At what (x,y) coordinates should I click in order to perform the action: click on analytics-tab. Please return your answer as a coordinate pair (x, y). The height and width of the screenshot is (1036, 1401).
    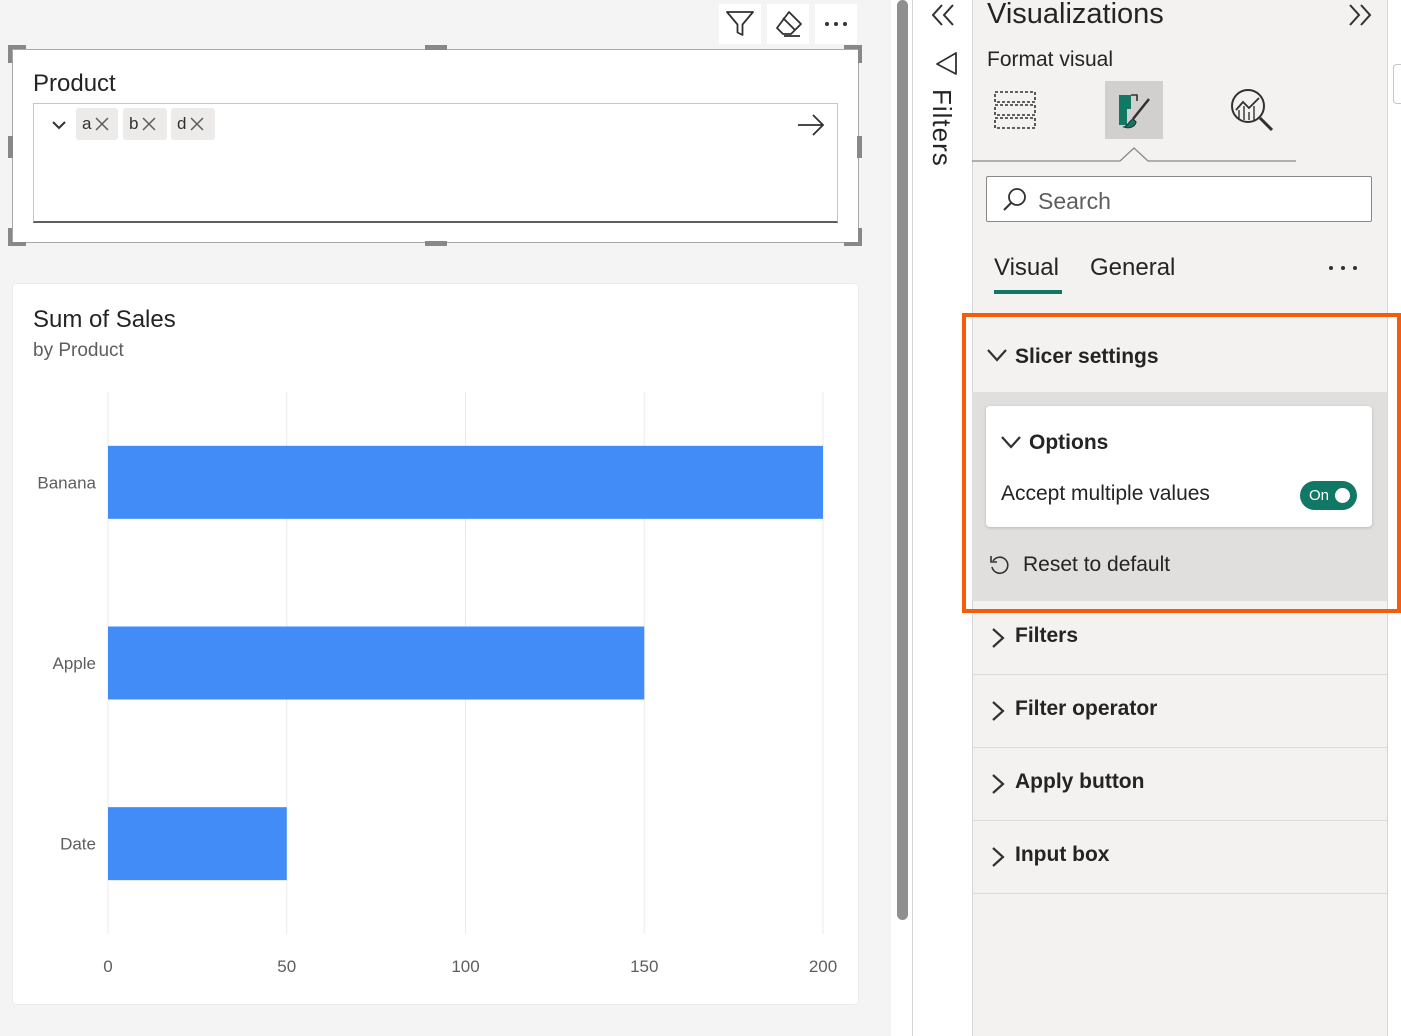
    Looking at the image, I should click on (1252, 110).